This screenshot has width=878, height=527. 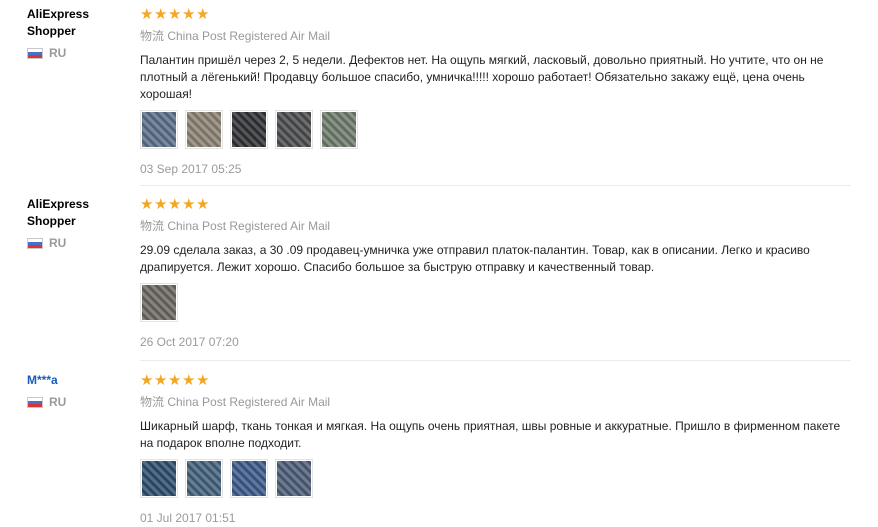 What do you see at coordinates (77, 390) in the screenshot?
I see `reviewer-info: M***a RU` at bounding box center [77, 390].